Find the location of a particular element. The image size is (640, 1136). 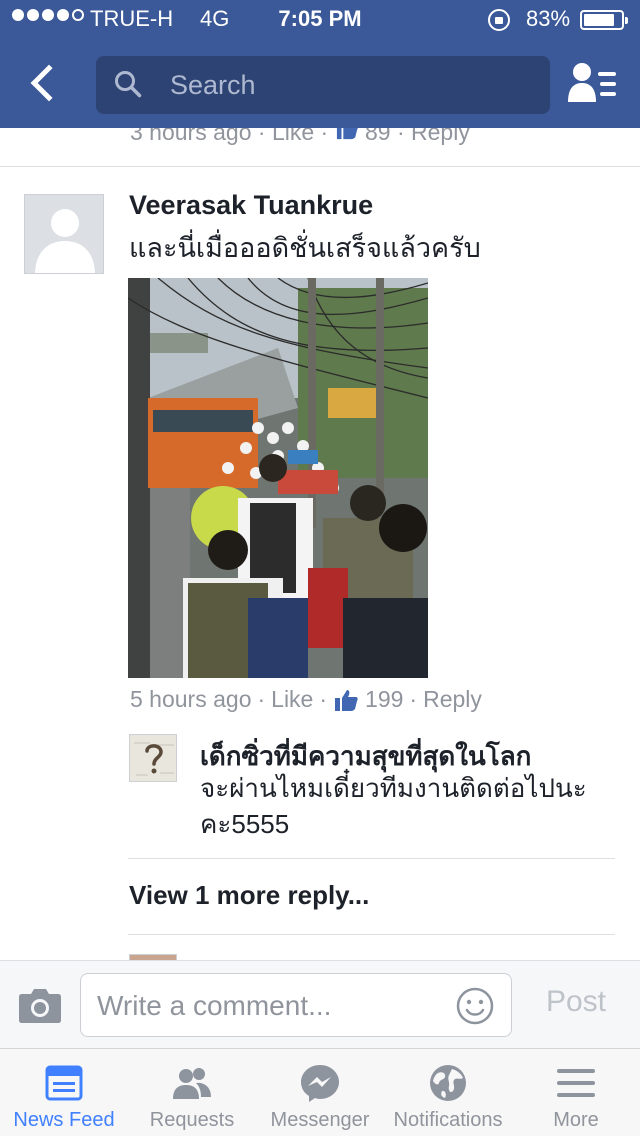

globe-icon is located at coordinates (448, 1083).